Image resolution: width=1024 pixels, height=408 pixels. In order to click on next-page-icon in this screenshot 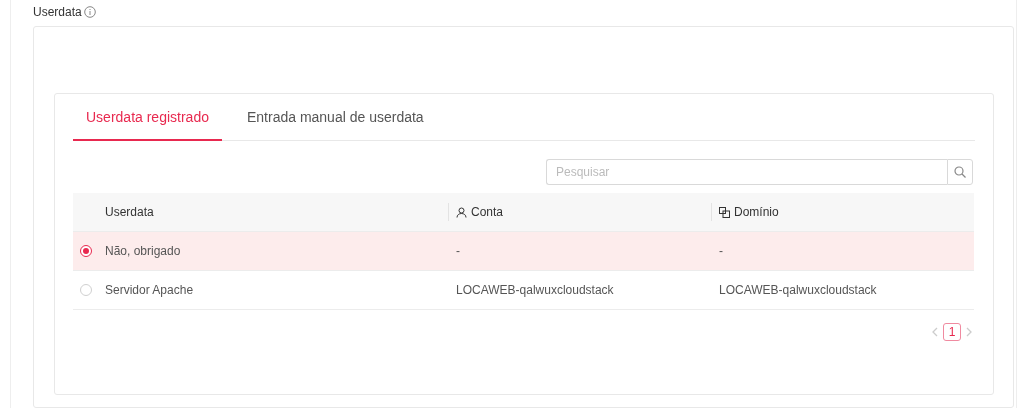, I will do `click(969, 332)`.